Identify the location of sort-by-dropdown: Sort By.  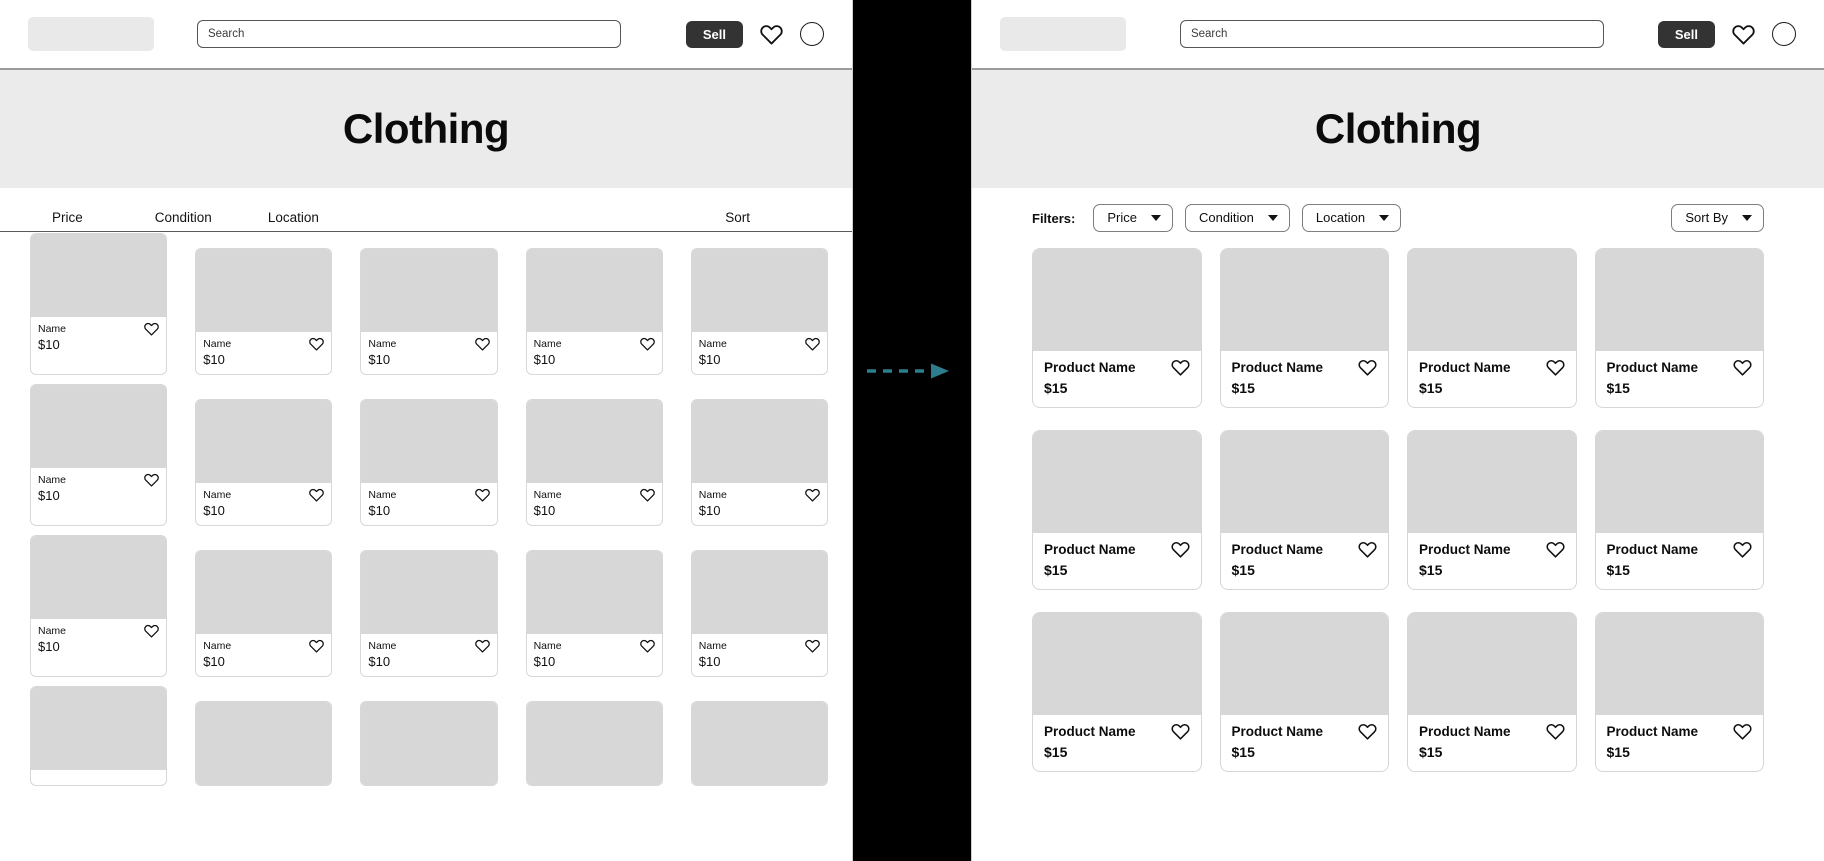
(1717, 218).